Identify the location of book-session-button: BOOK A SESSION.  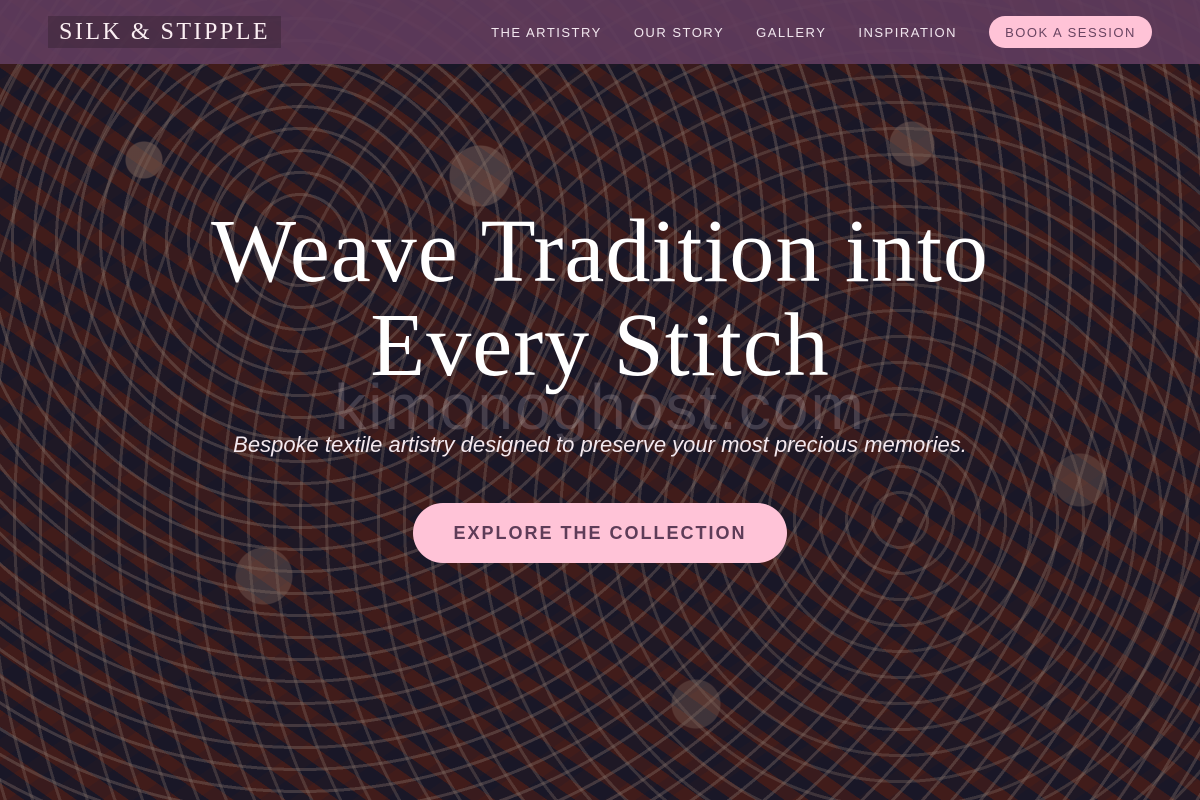
(1070, 32).